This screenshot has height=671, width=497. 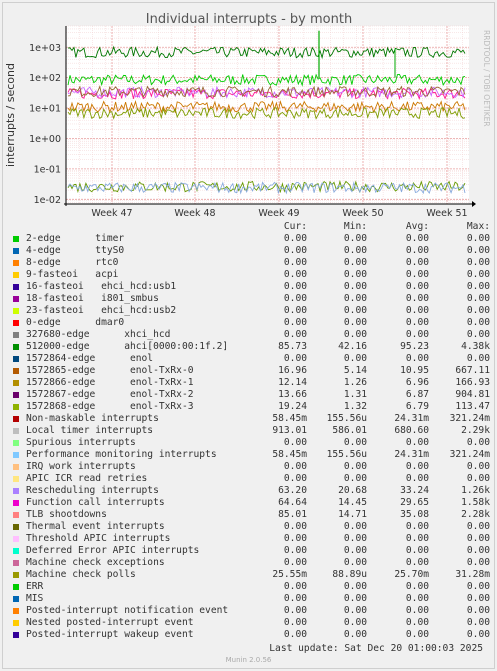 What do you see at coordinates (251, 527) in the screenshot?
I see `legend-item: Thermal event interrupts 0.00 0.00 0.00 0.00` at bounding box center [251, 527].